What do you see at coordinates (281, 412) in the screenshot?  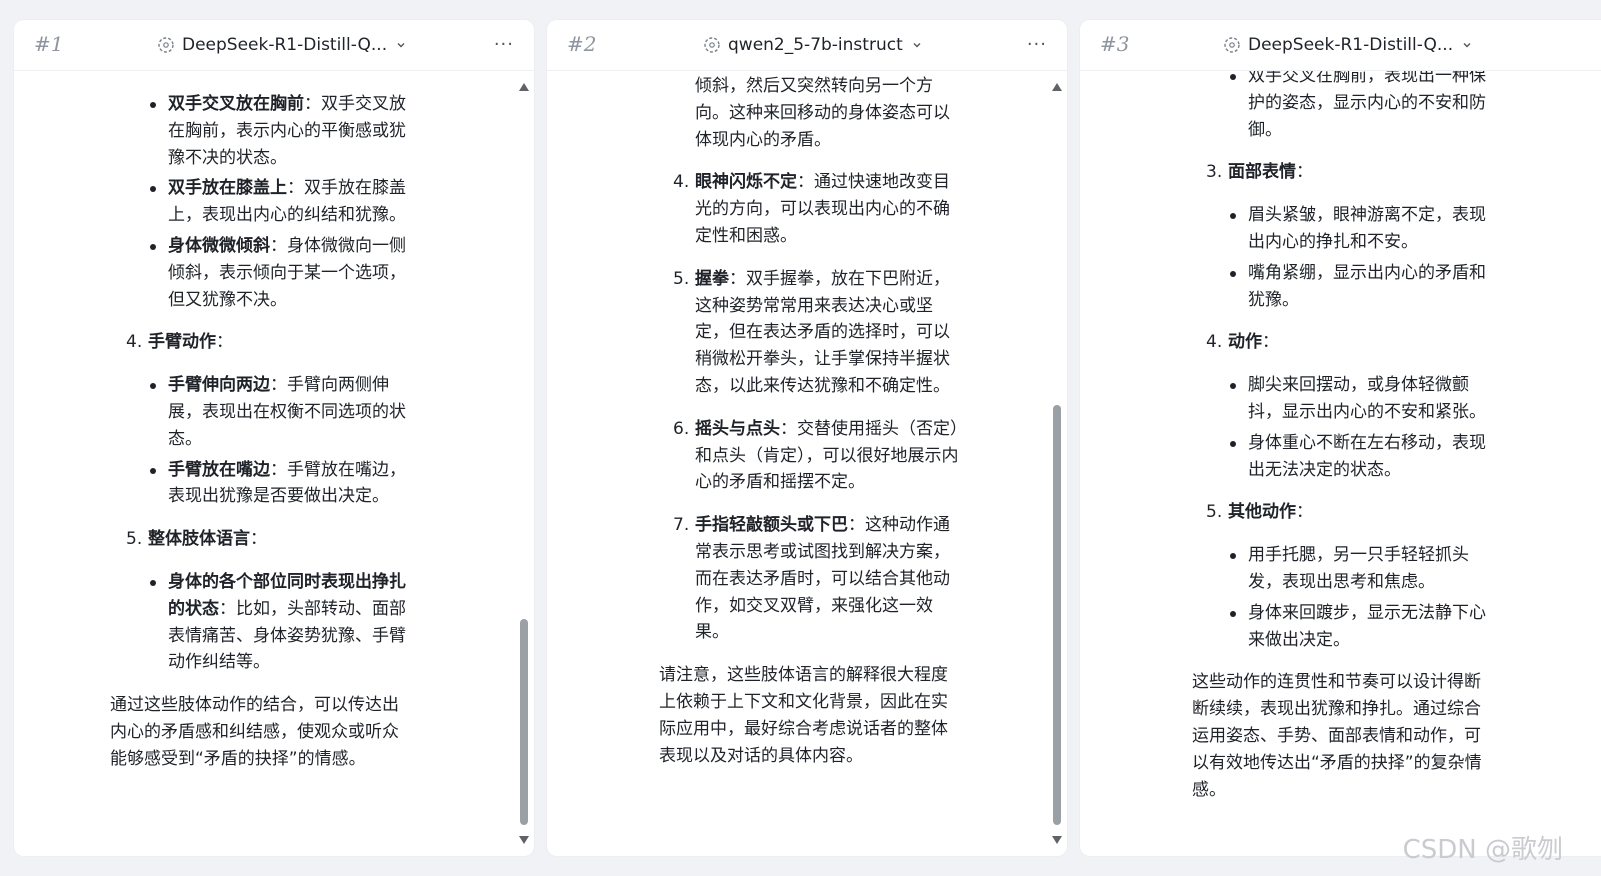 I see `list-item: 手臂伸向两边：手臂向两侧伸展，表现出在权衡不同选项的状态。` at bounding box center [281, 412].